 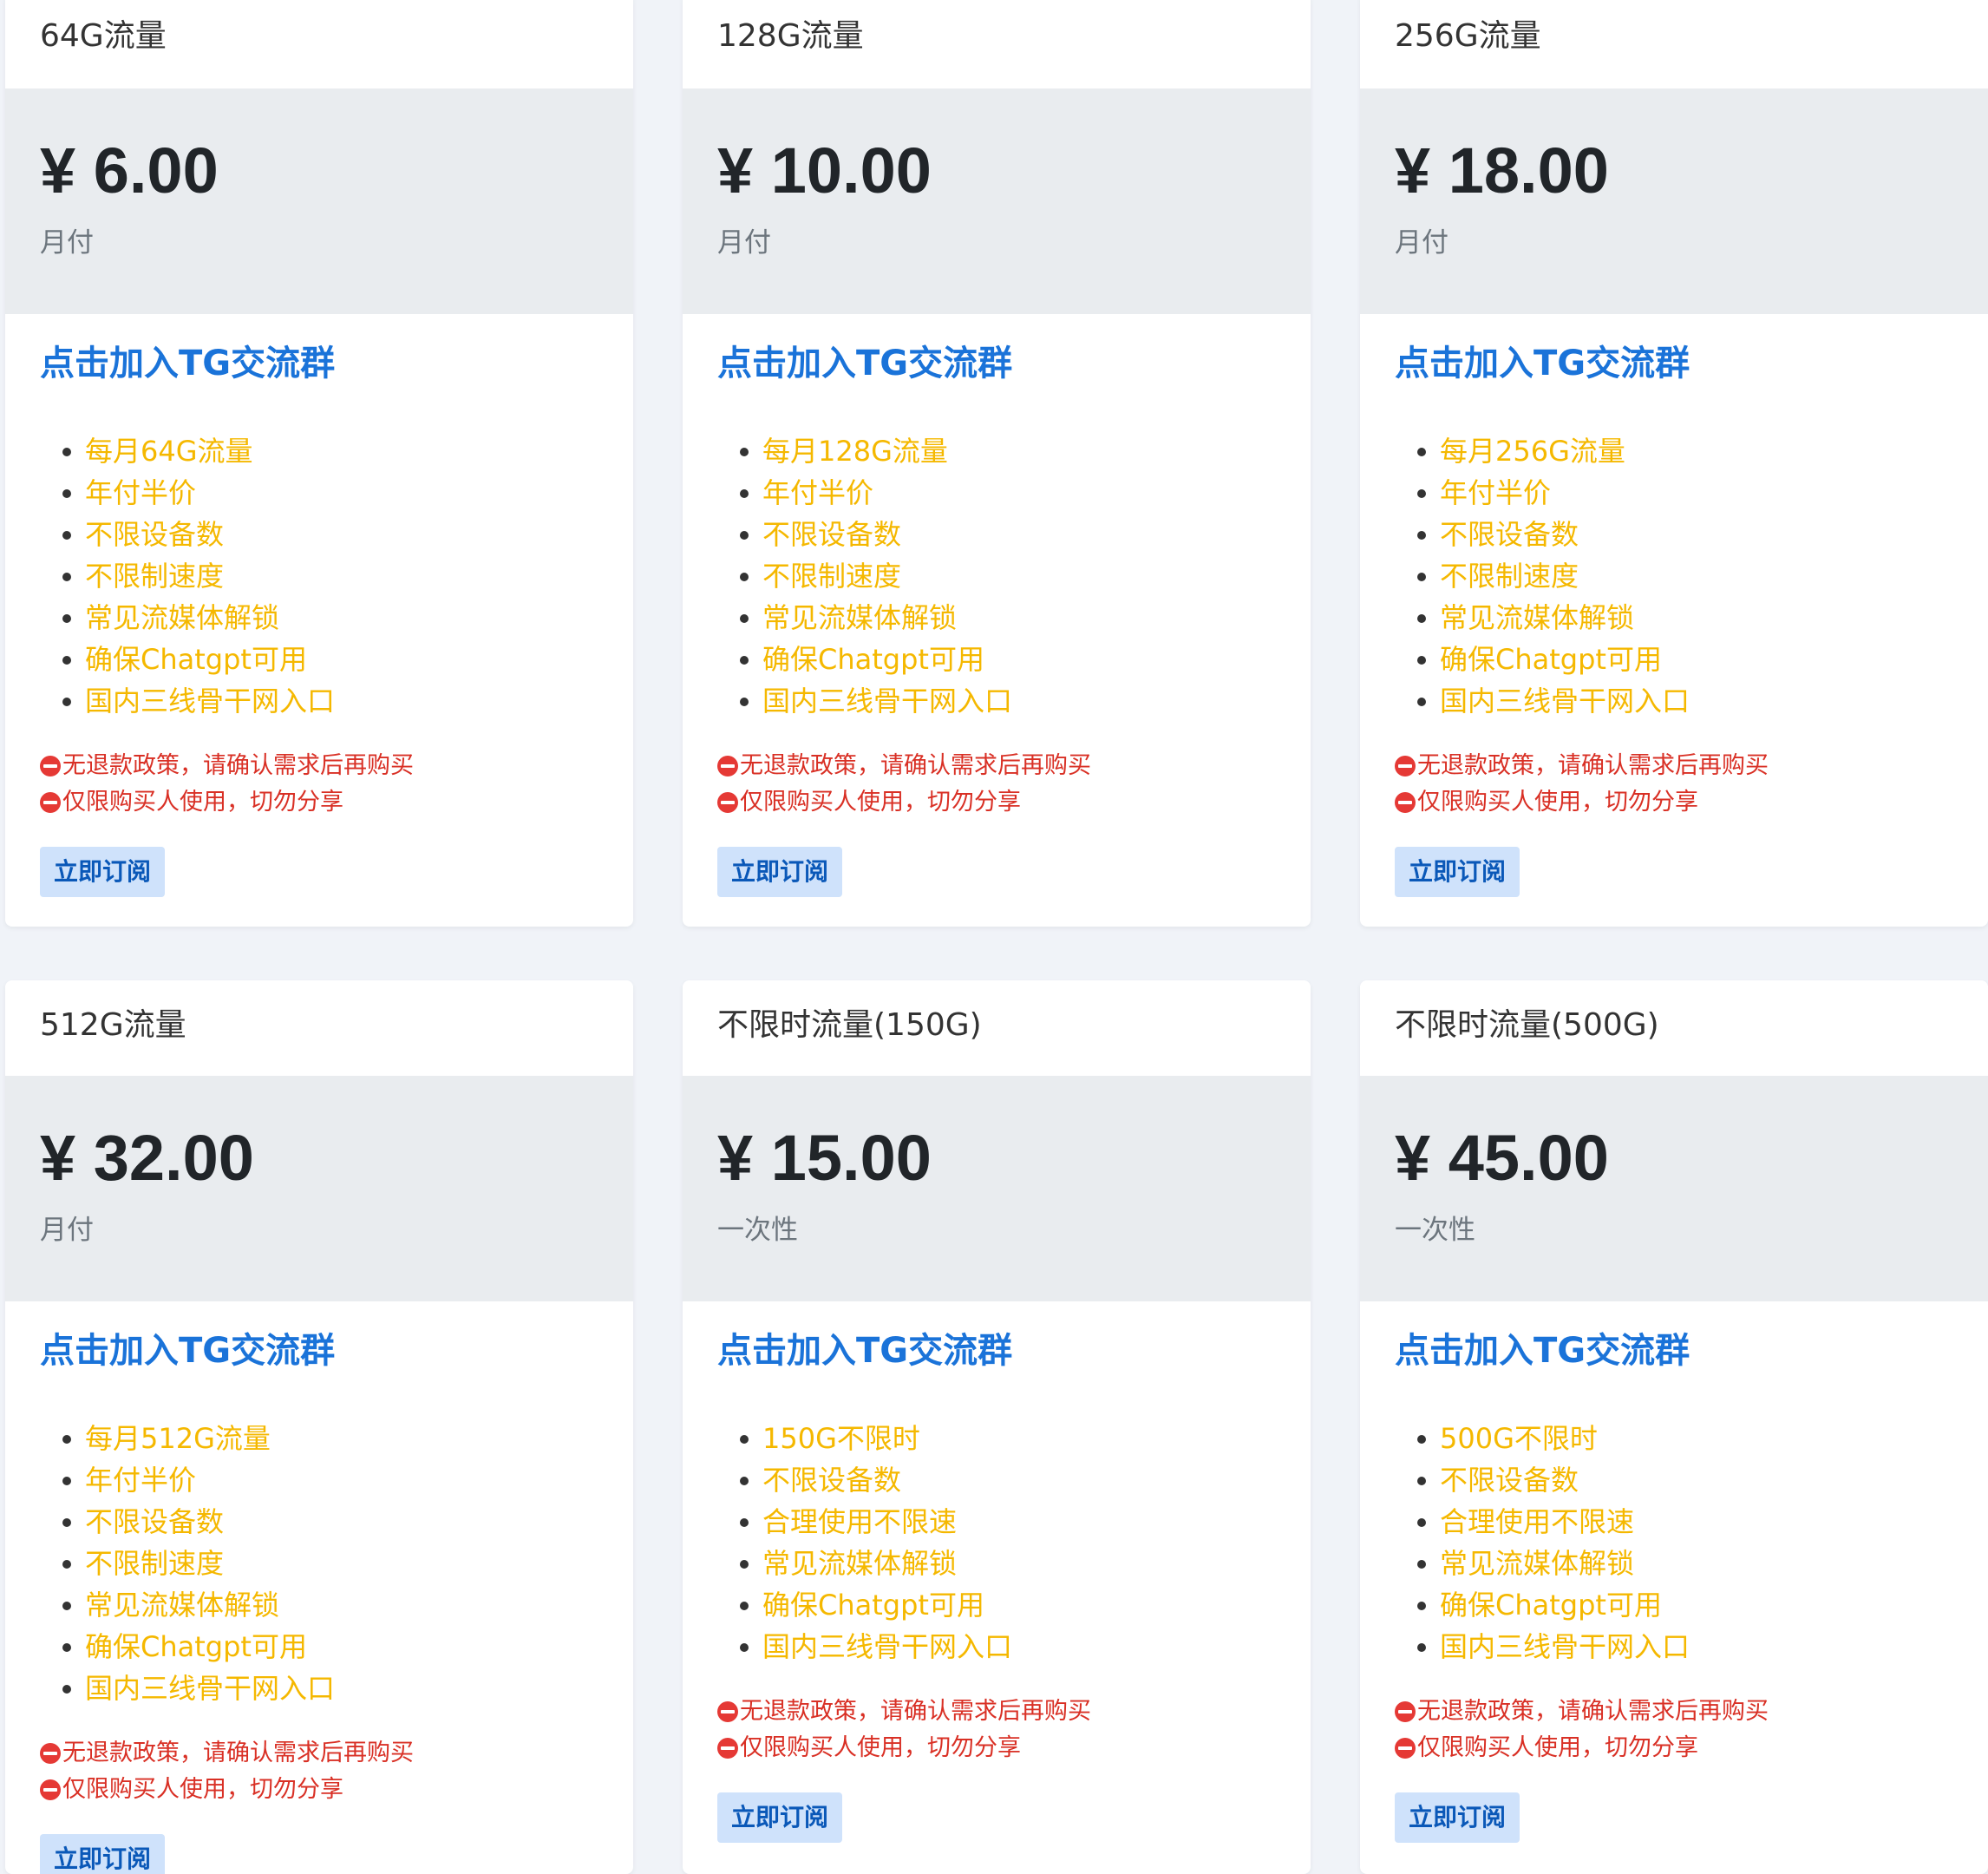 I want to click on plan-price: ¥ 18.00, so click(x=1502, y=170).